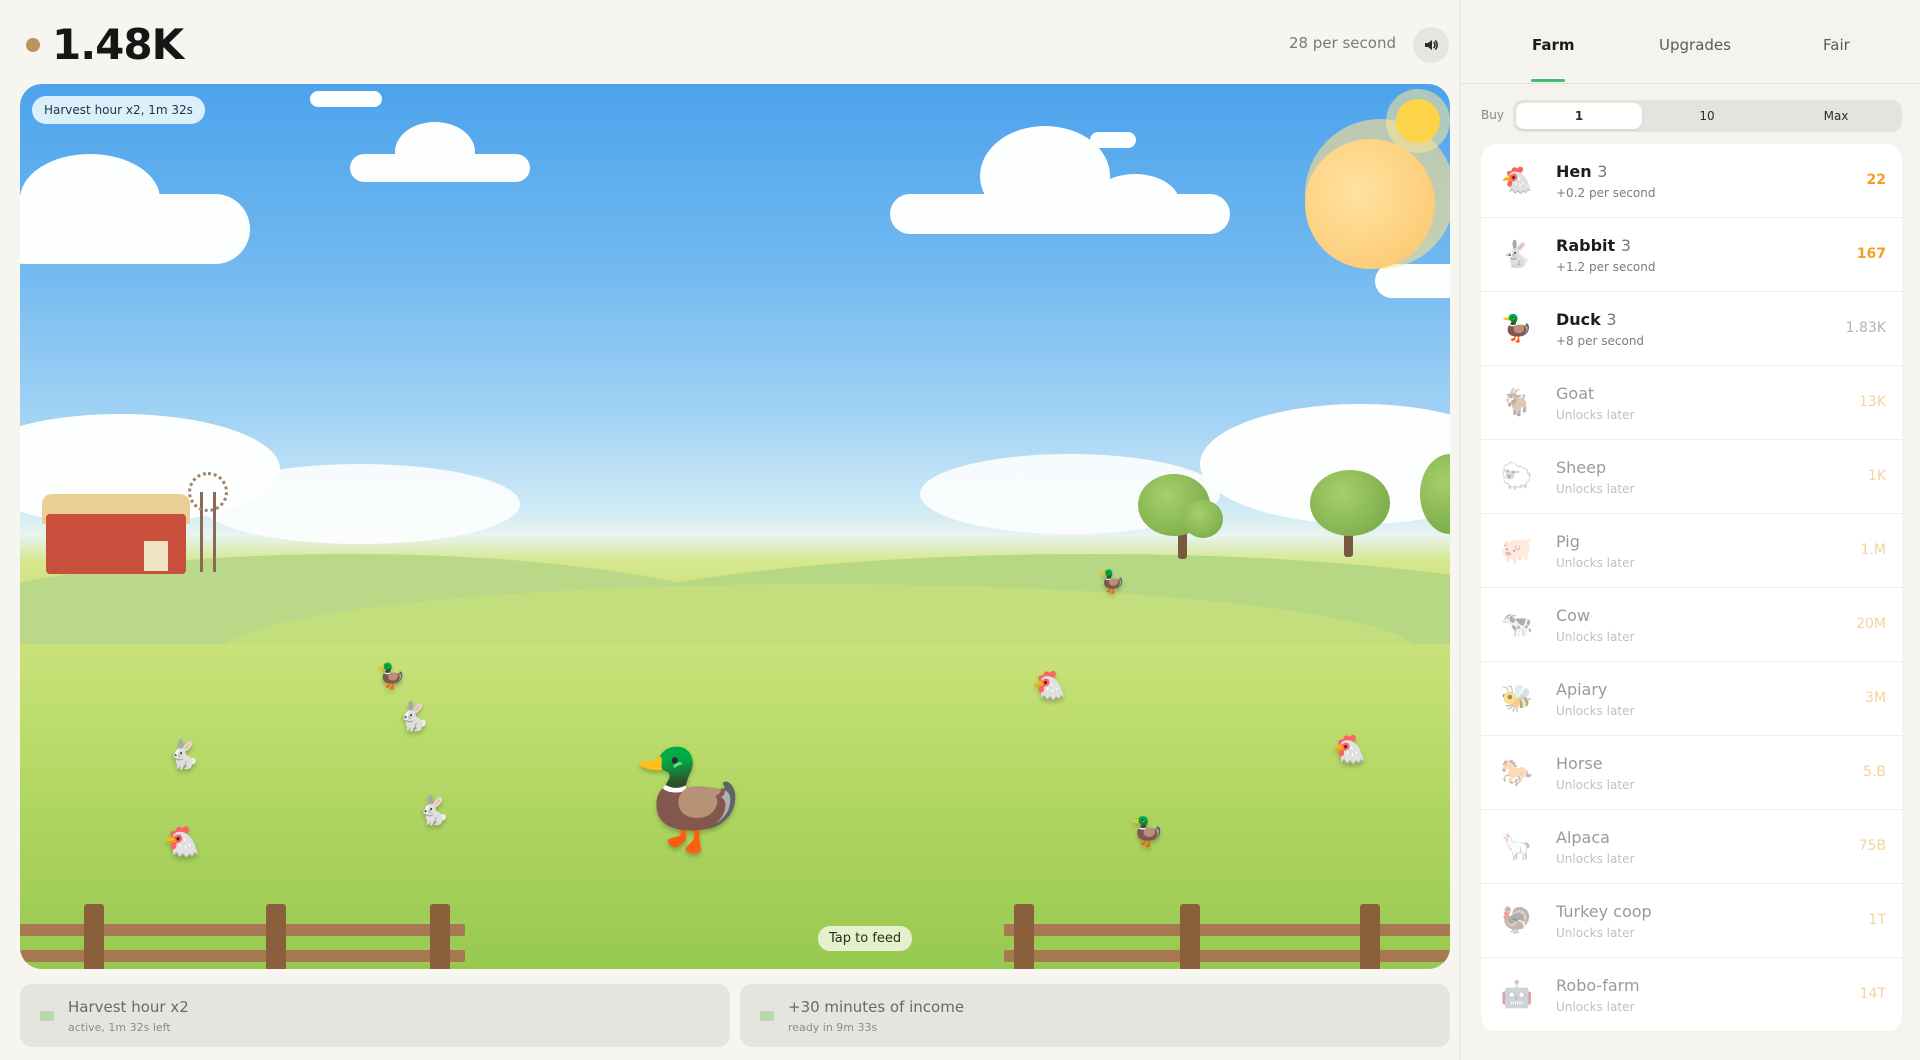 The width and height of the screenshot is (1920, 1060). I want to click on buy-1-option: 1, so click(1579, 116).